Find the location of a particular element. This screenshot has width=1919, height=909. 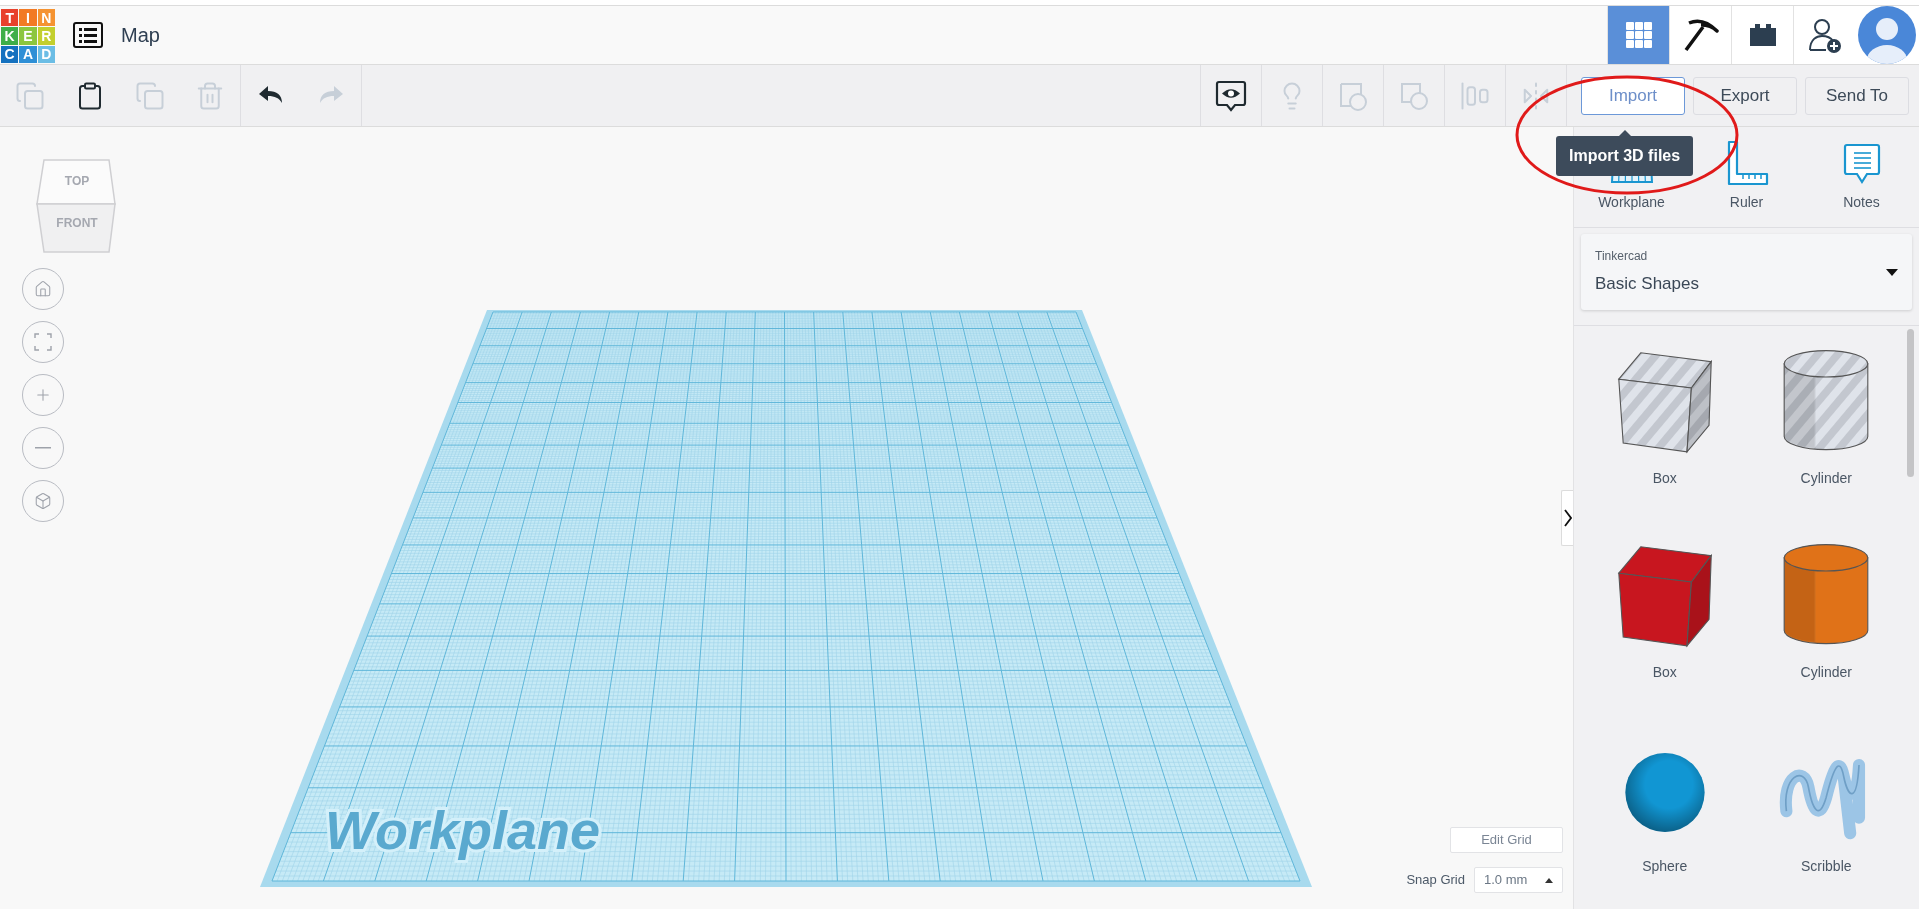

edit-grid-button: Edit Grid is located at coordinates (1506, 840).